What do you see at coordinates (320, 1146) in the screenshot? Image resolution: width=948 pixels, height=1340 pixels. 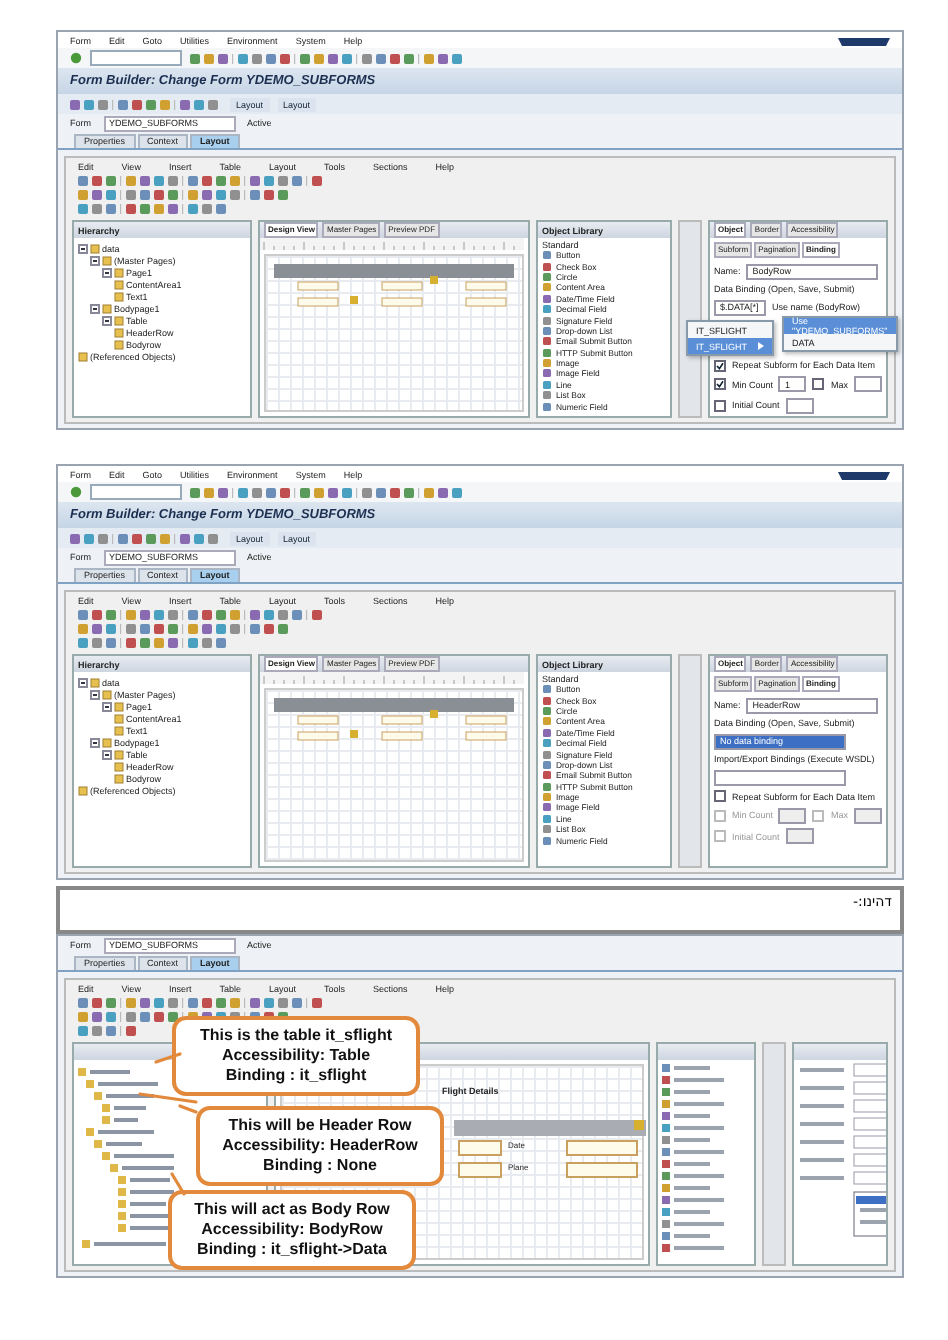 I see `callout: This will be Header Row Accessibility: HeaderRow Binding : None` at bounding box center [320, 1146].